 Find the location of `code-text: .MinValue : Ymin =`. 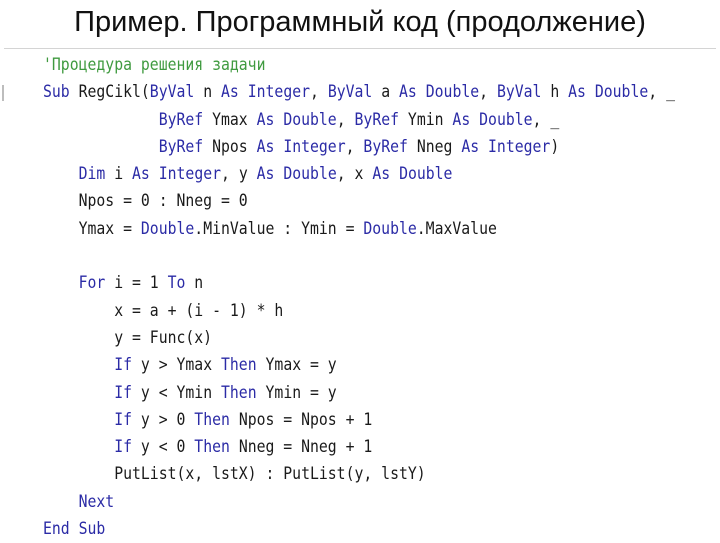

code-text: .MinValue : Ymin = is located at coordinates (279, 228).